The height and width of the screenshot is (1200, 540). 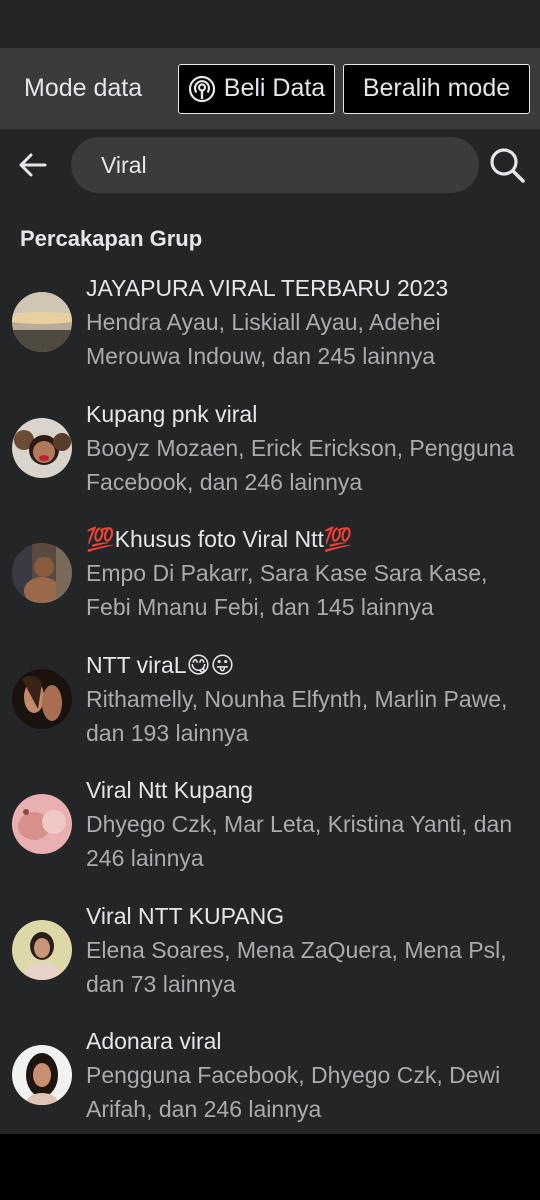 I want to click on group-name: JAYAPURA VIRAL TERBARU 2023, so click(x=267, y=288).